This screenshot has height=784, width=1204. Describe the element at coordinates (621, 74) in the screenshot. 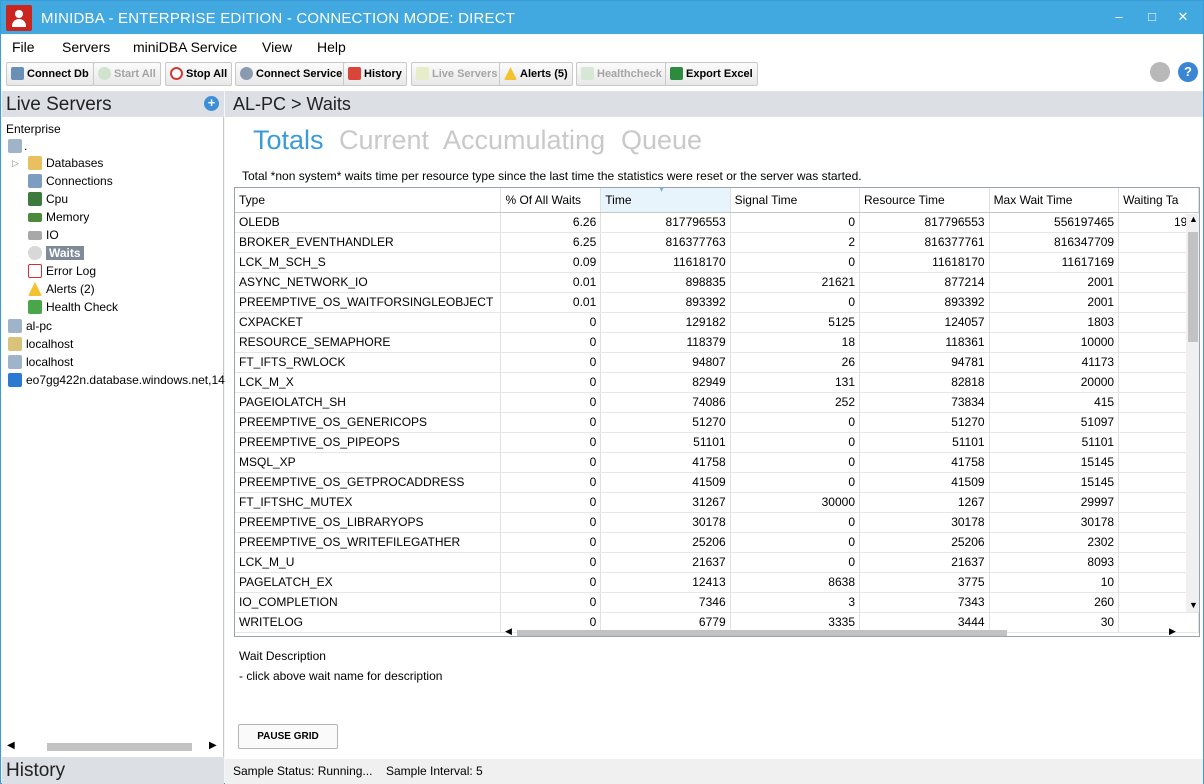

I see `healthcheck-button: Healthcheck` at that location.